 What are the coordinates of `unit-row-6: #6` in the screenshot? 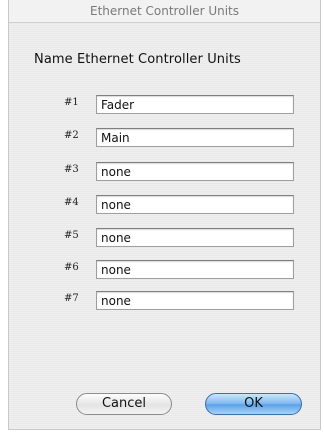 It's located at (164, 271).